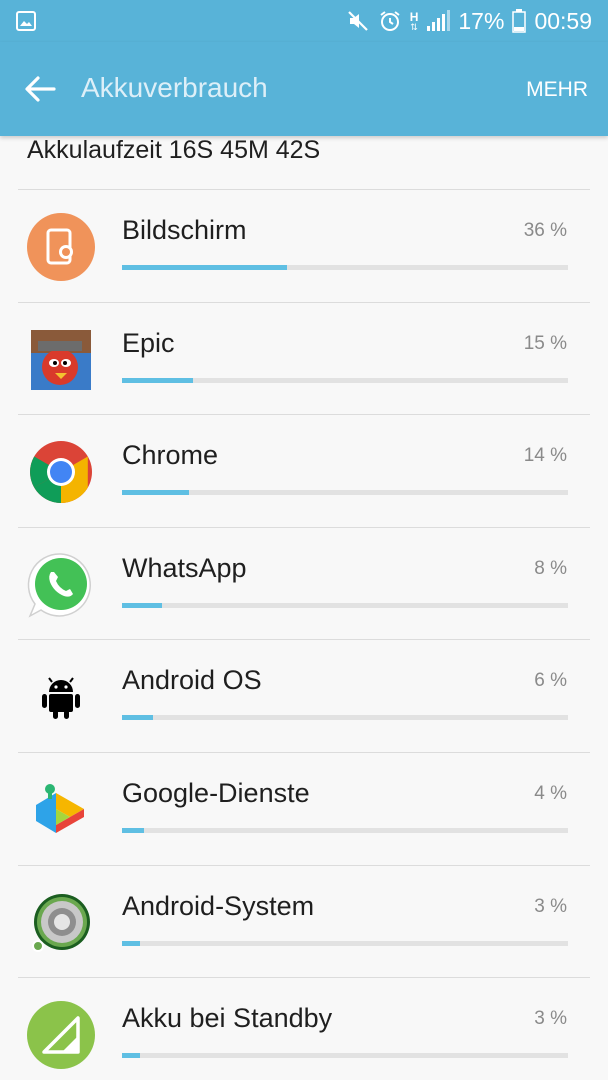 The image size is (608, 1080). I want to click on more-button: MEHR, so click(557, 90).